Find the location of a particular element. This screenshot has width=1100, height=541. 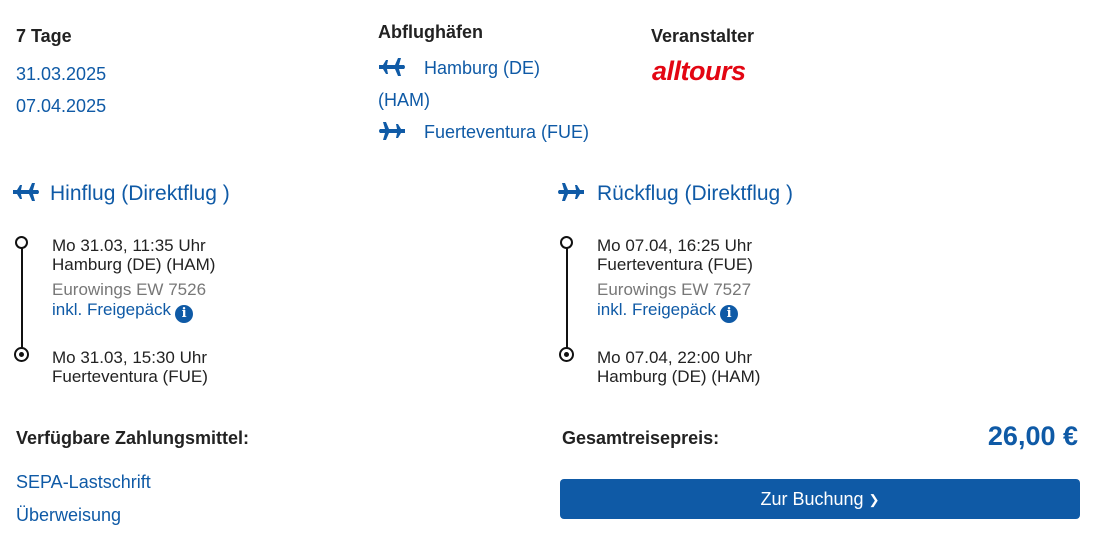

return-departure-time: Mo 07.04, 16:25 Uhr is located at coordinates (674, 245).